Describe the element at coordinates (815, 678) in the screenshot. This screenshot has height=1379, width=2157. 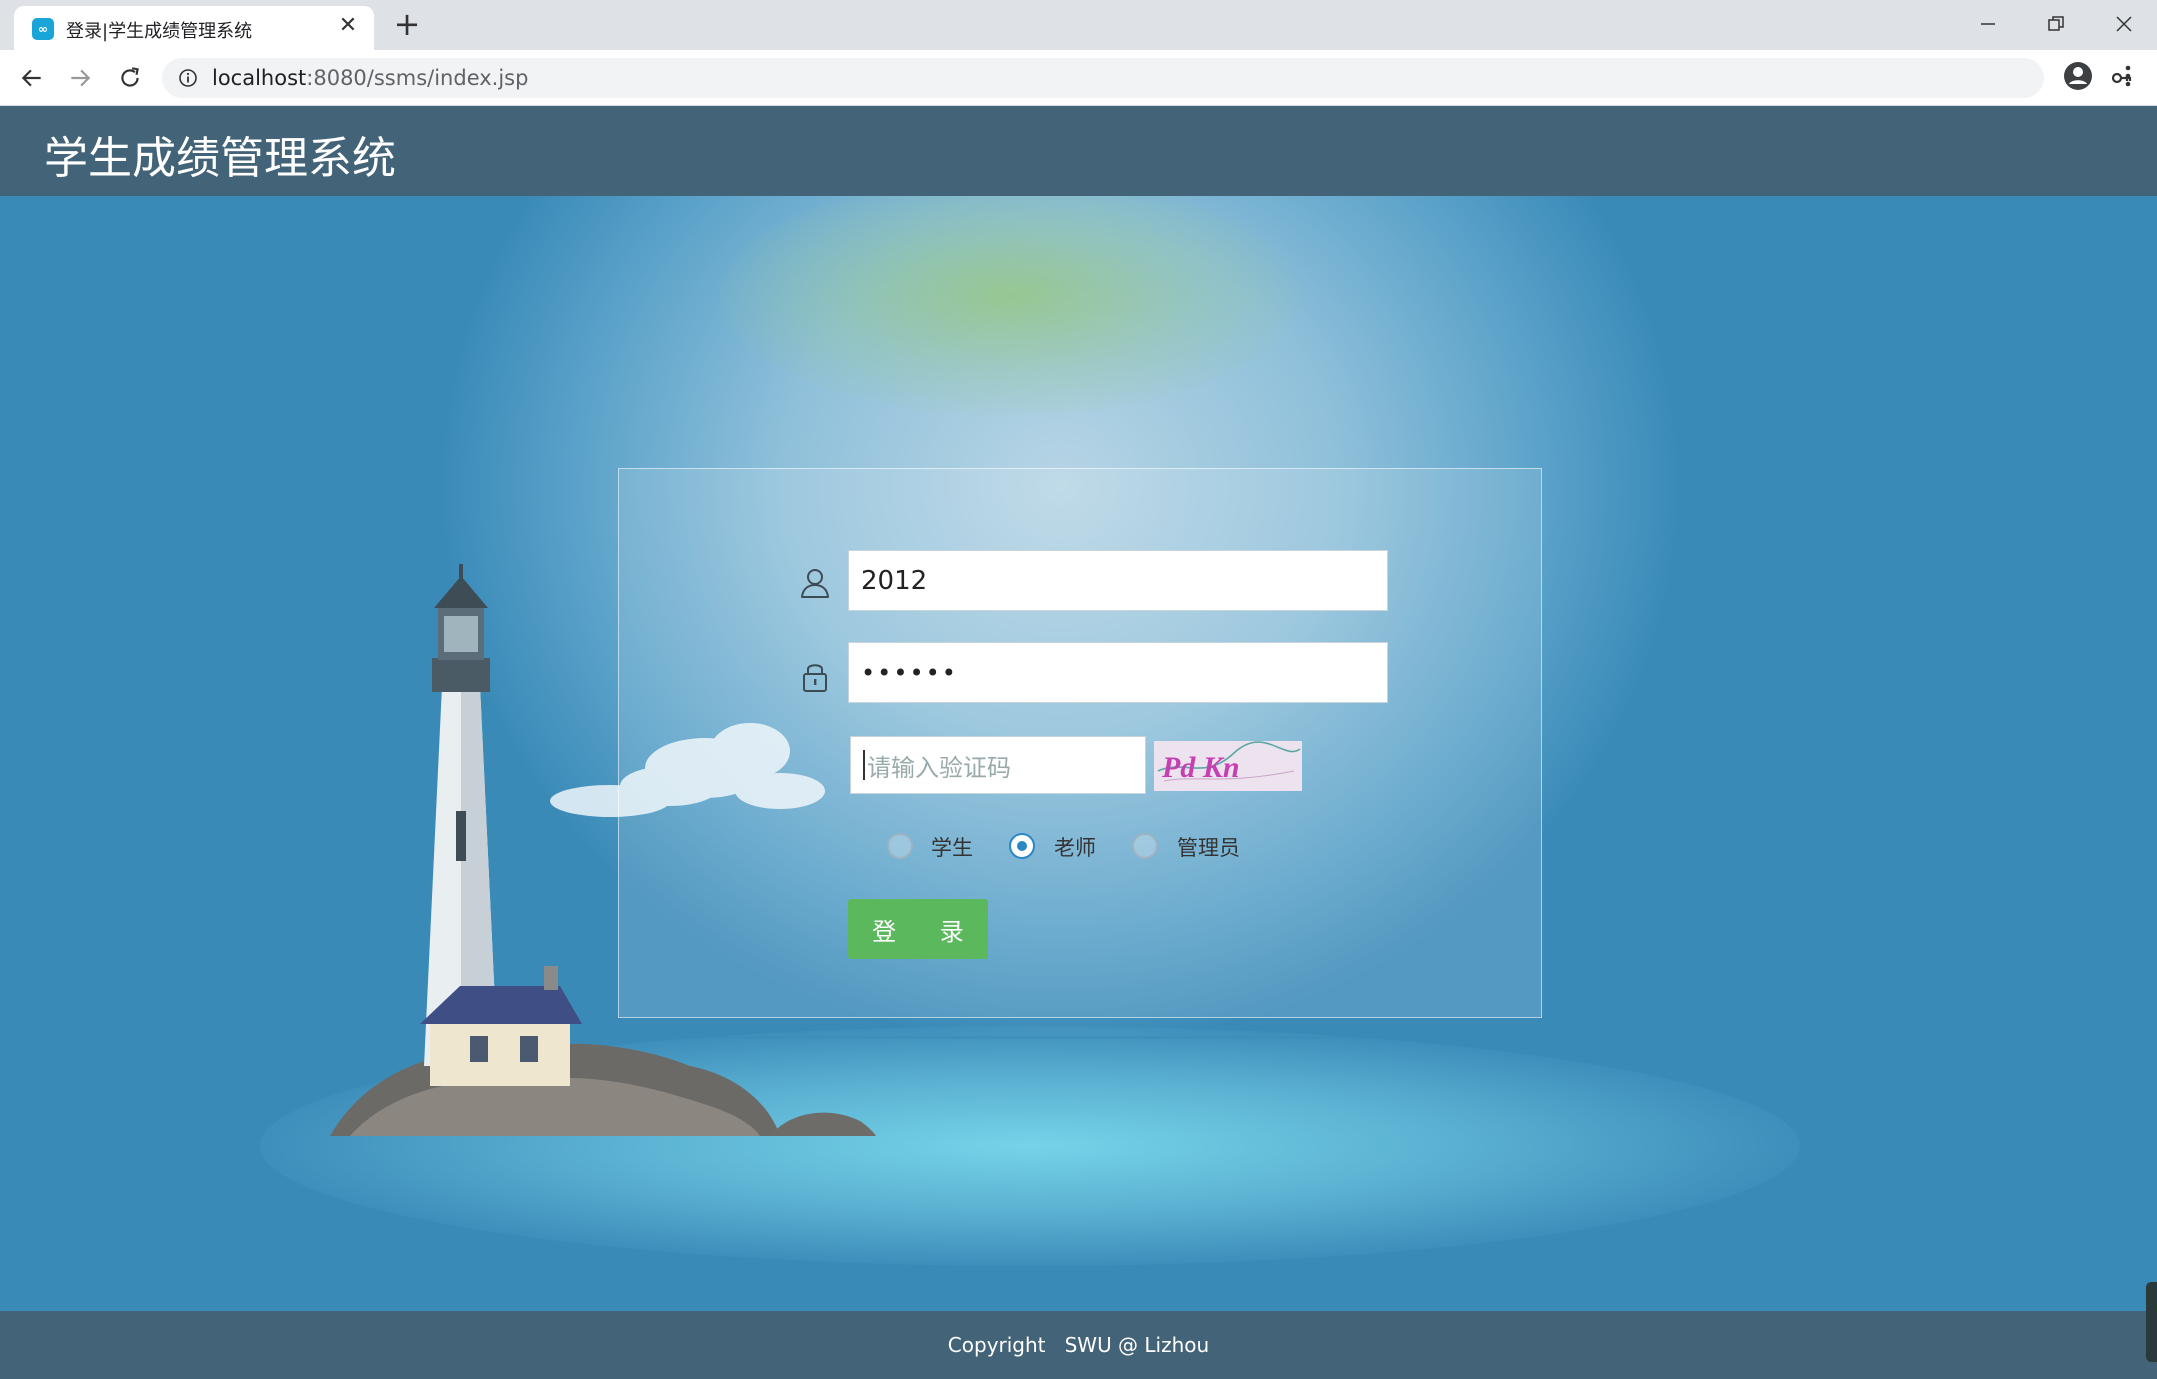
I see `lock-icon` at that location.